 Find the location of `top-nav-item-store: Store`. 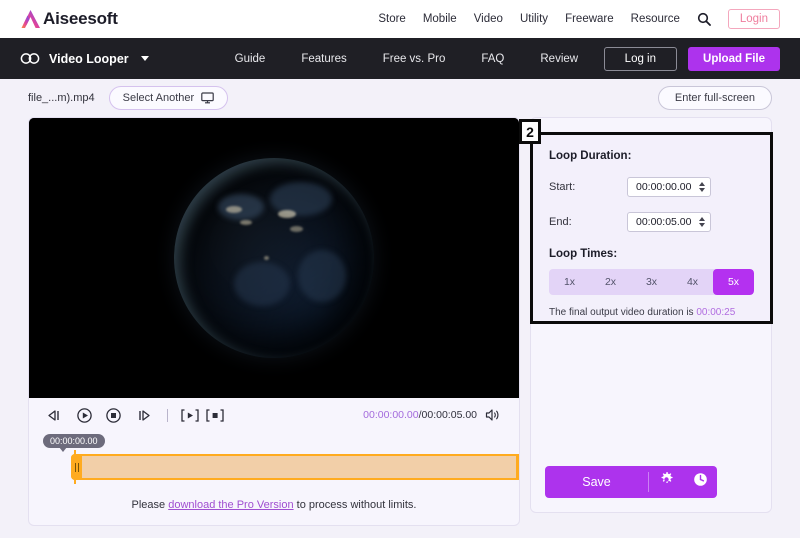

top-nav-item-store: Store is located at coordinates (392, 19).